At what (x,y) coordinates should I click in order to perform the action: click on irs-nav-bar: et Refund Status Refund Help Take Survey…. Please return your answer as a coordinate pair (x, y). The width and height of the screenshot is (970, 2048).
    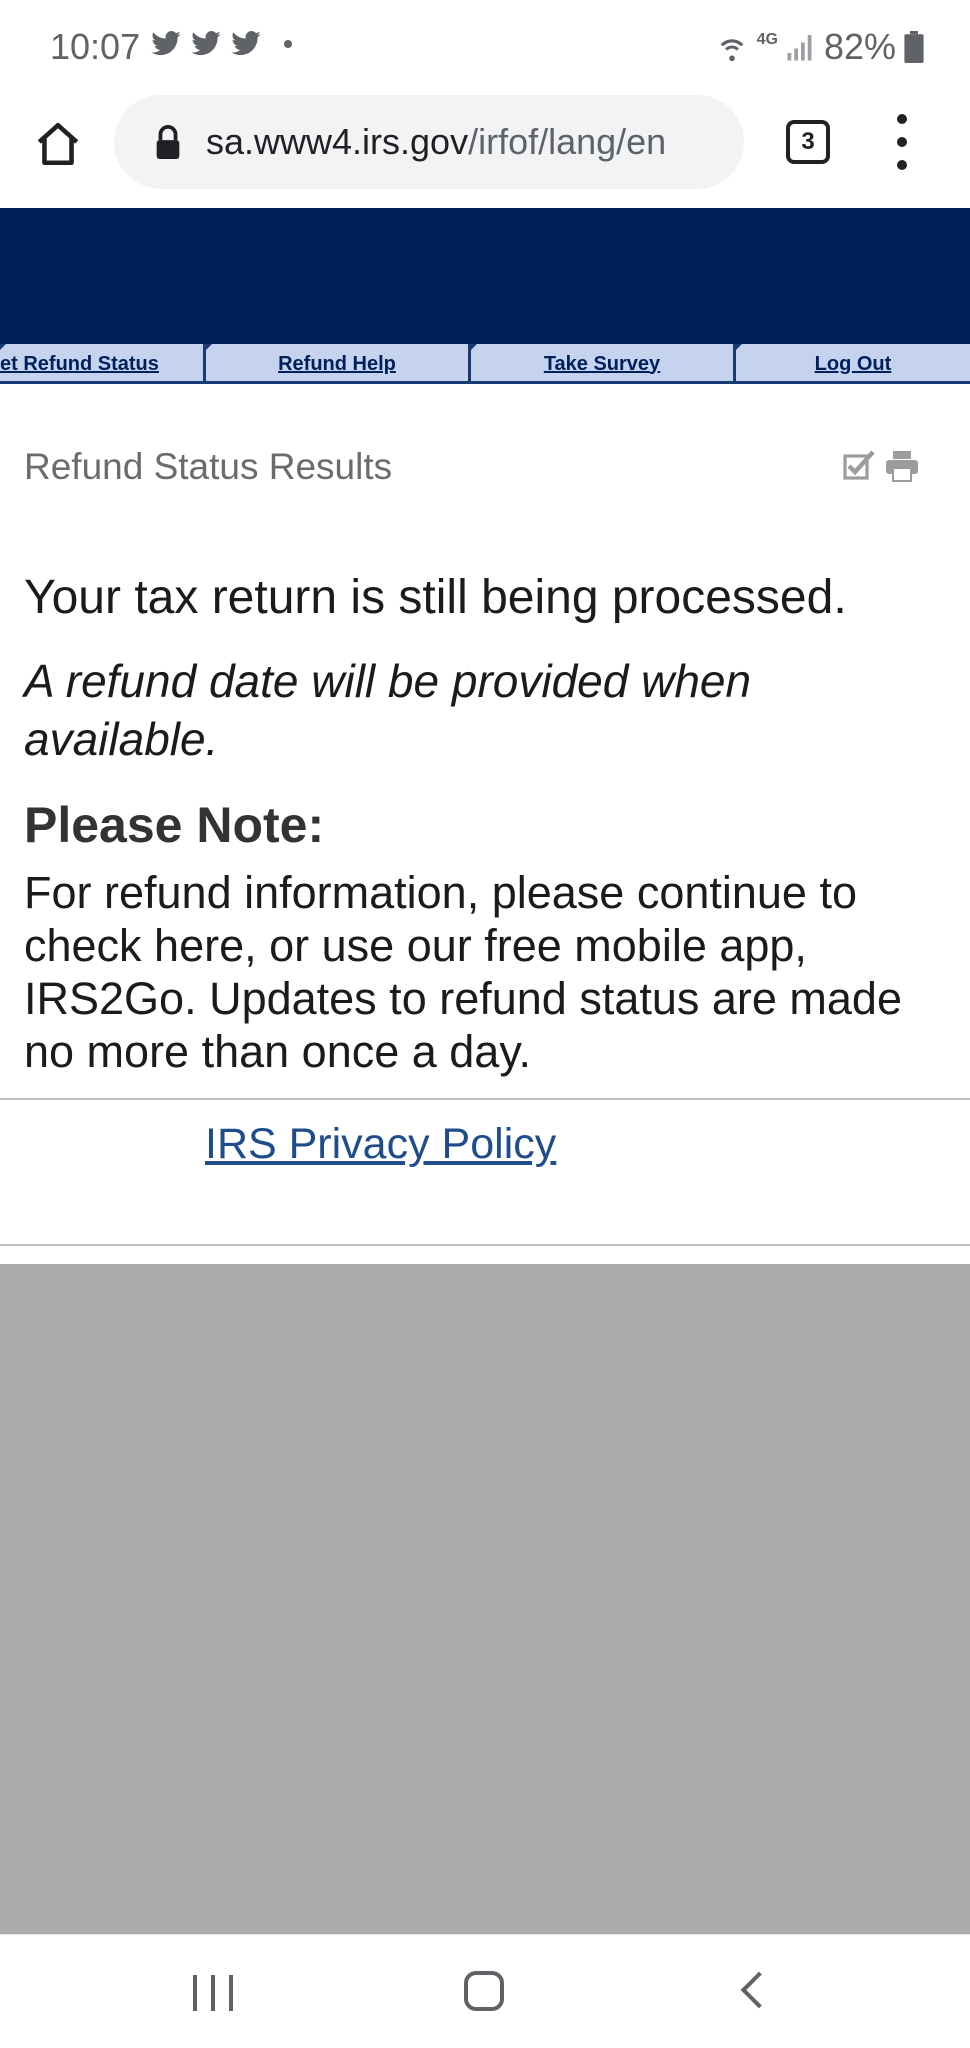
    Looking at the image, I should click on (485, 364).